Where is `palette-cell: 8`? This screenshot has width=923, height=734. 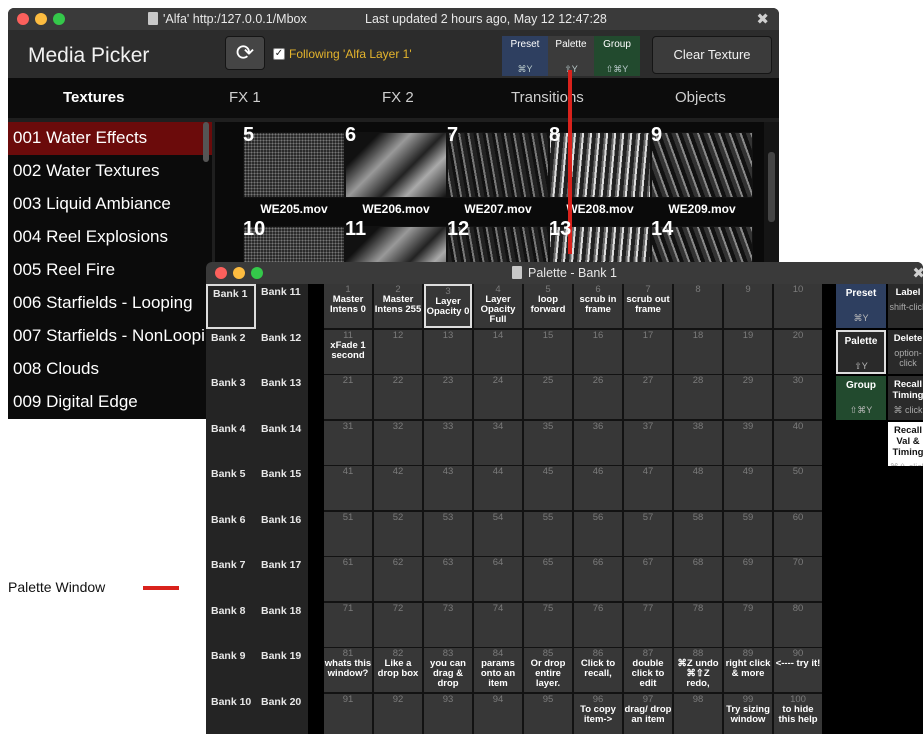 palette-cell: 8 is located at coordinates (698, 306).